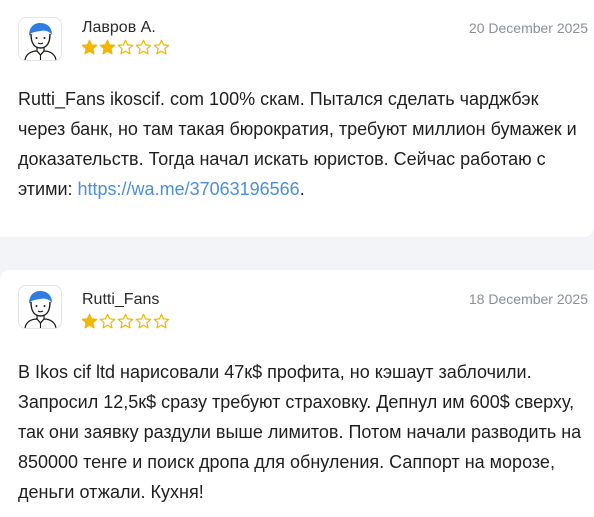 The width and height of the screenshot is (594, 517). Describe the element at coordinates (119, 27) in the screenshot. I see `review-author: Лавров А.` at that location.